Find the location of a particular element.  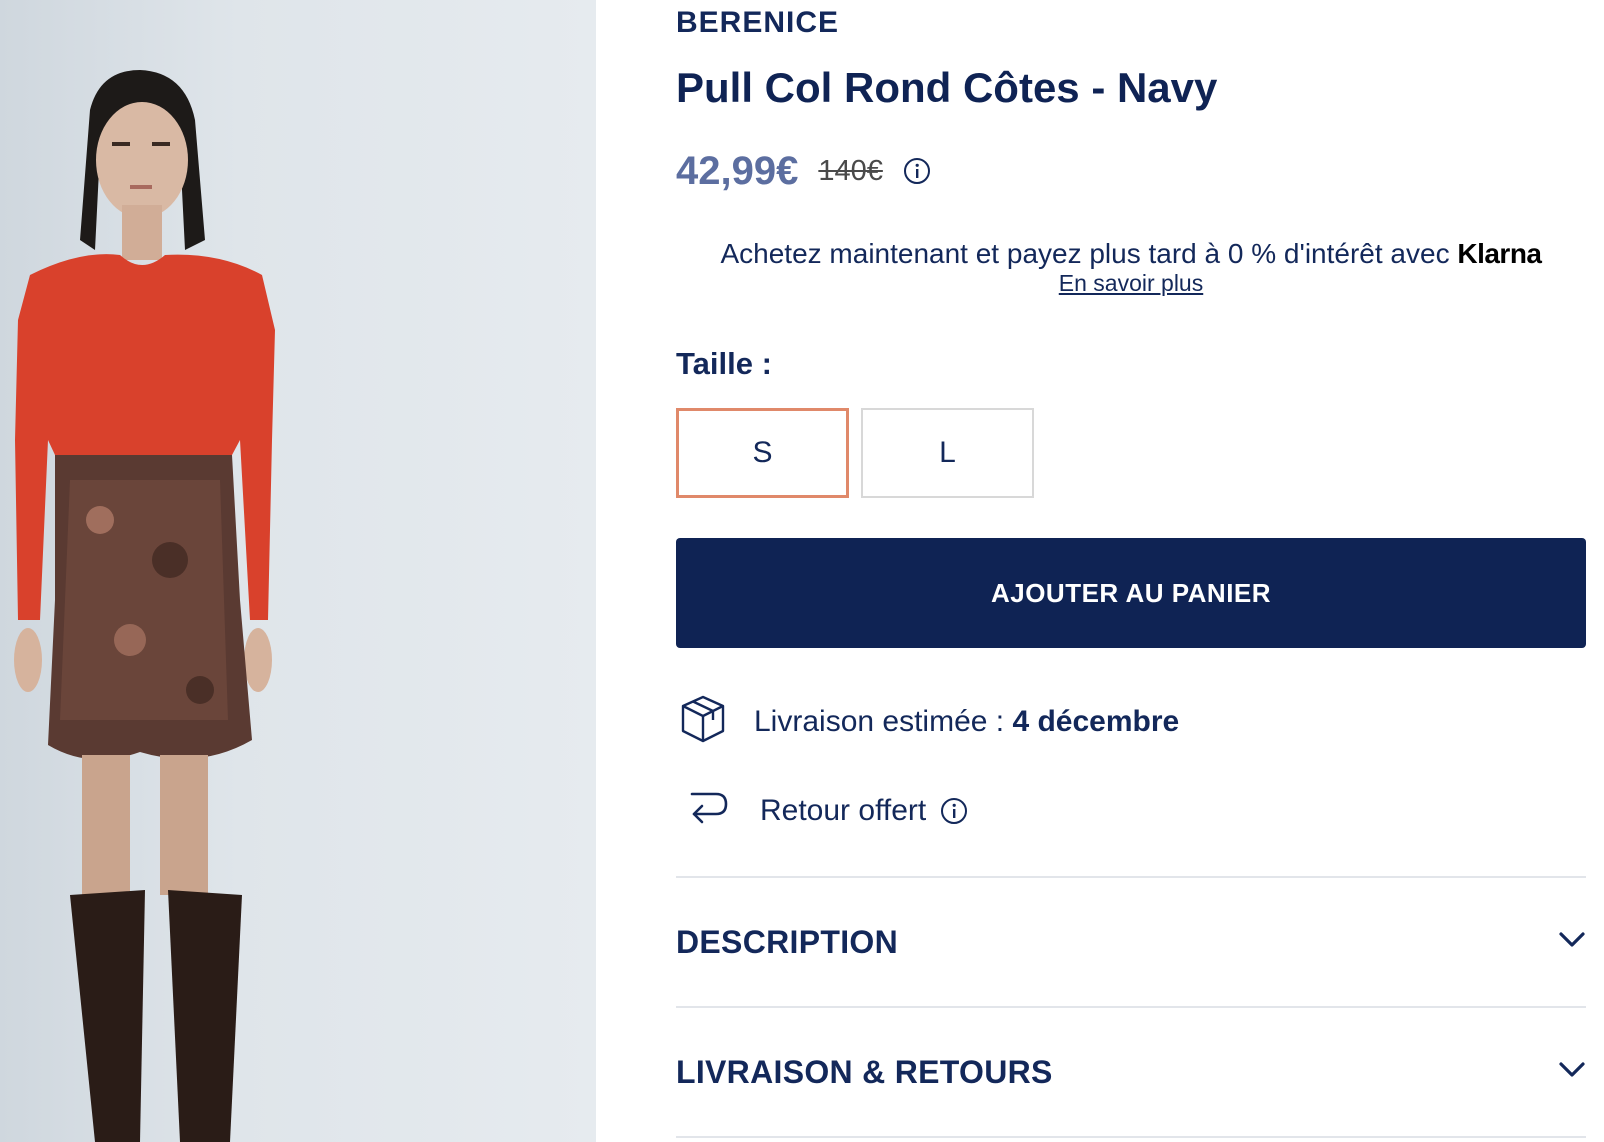

divider is located at coordinates (1131, 1137).